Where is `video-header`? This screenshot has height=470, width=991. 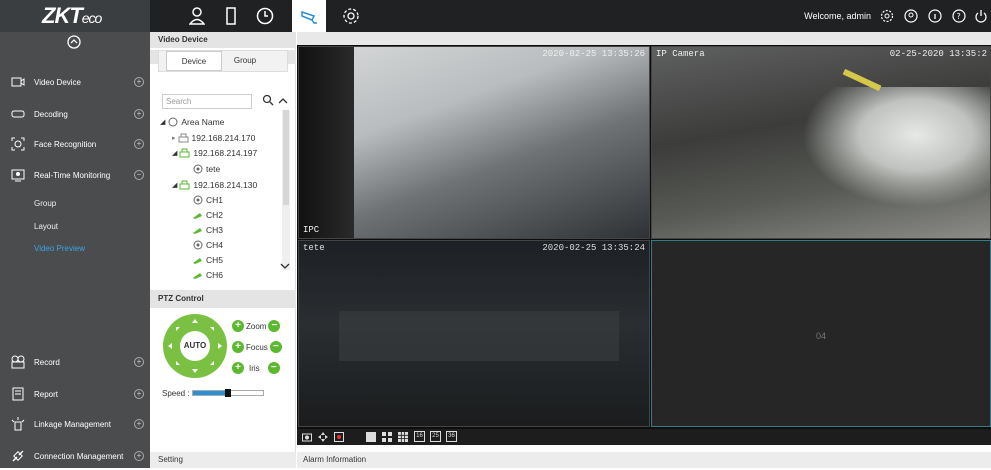 video-header is located at coordinates (644, 38).